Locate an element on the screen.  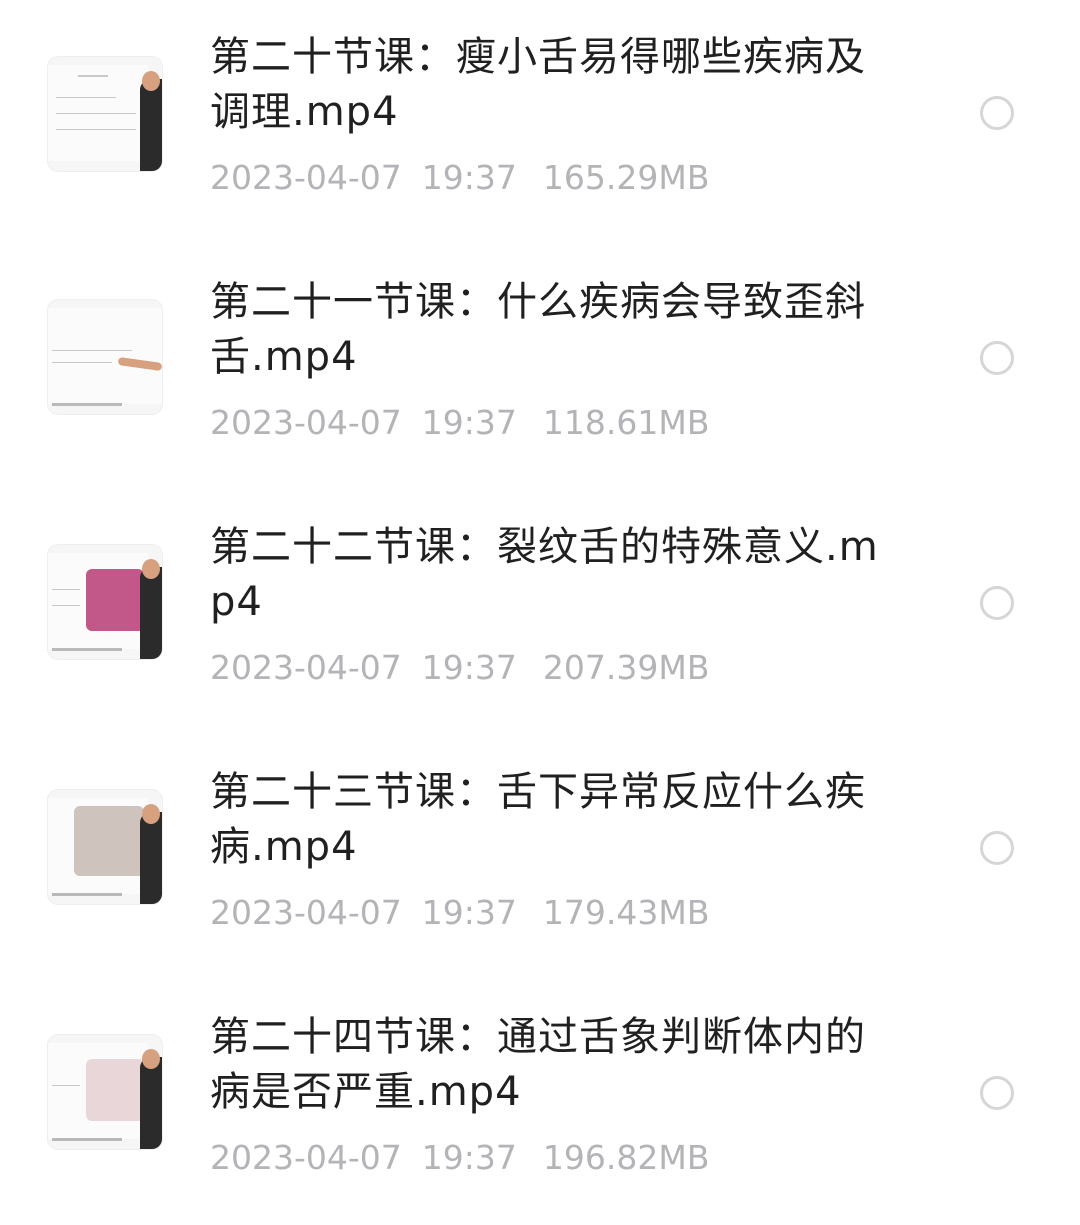
file-title: 第二十四节课：通过舌象判断体内的病是否严重.mp4 is located at coordinates (555, 1065).